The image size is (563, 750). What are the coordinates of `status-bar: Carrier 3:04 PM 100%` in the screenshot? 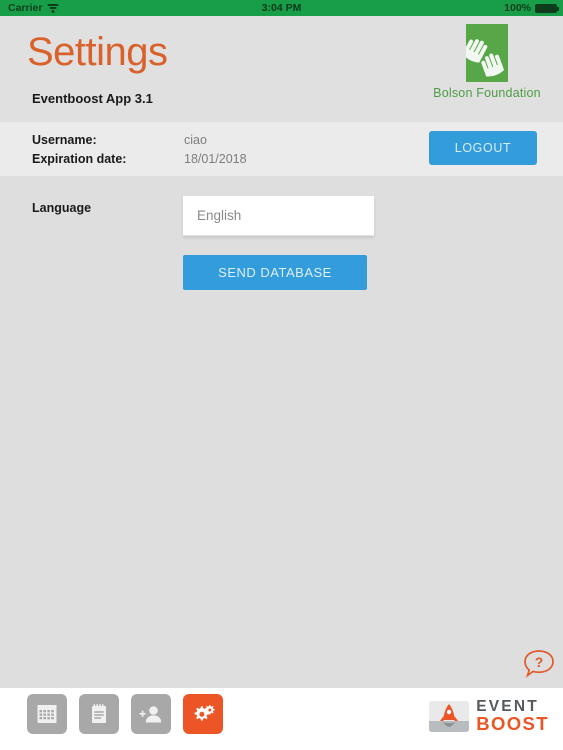 It's located at (281, 8).